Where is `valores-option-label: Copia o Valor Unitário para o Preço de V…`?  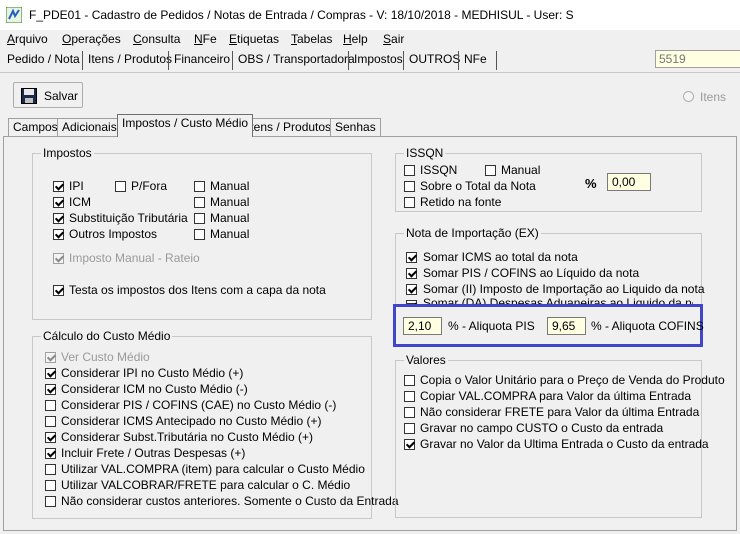
valores-option-label: Copia o Valor Unitário para o Preço de V… is located at coordinates (572, 380).